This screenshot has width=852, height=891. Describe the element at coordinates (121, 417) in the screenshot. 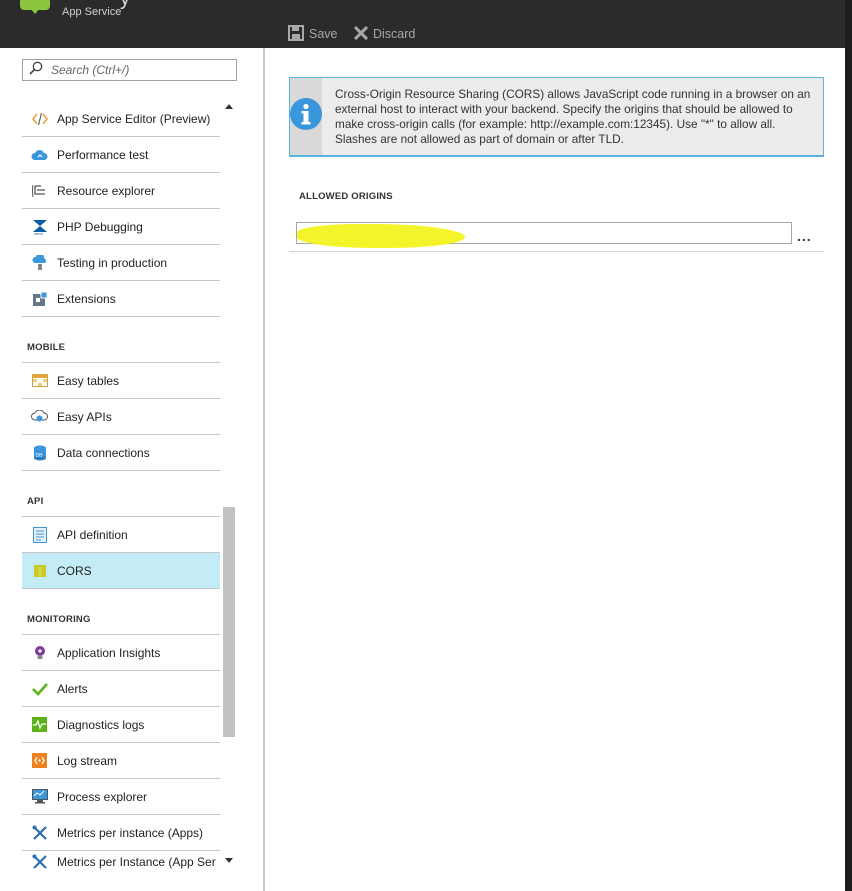

I see `sidebar-item-easy-apis: Easy APIs` at that location.